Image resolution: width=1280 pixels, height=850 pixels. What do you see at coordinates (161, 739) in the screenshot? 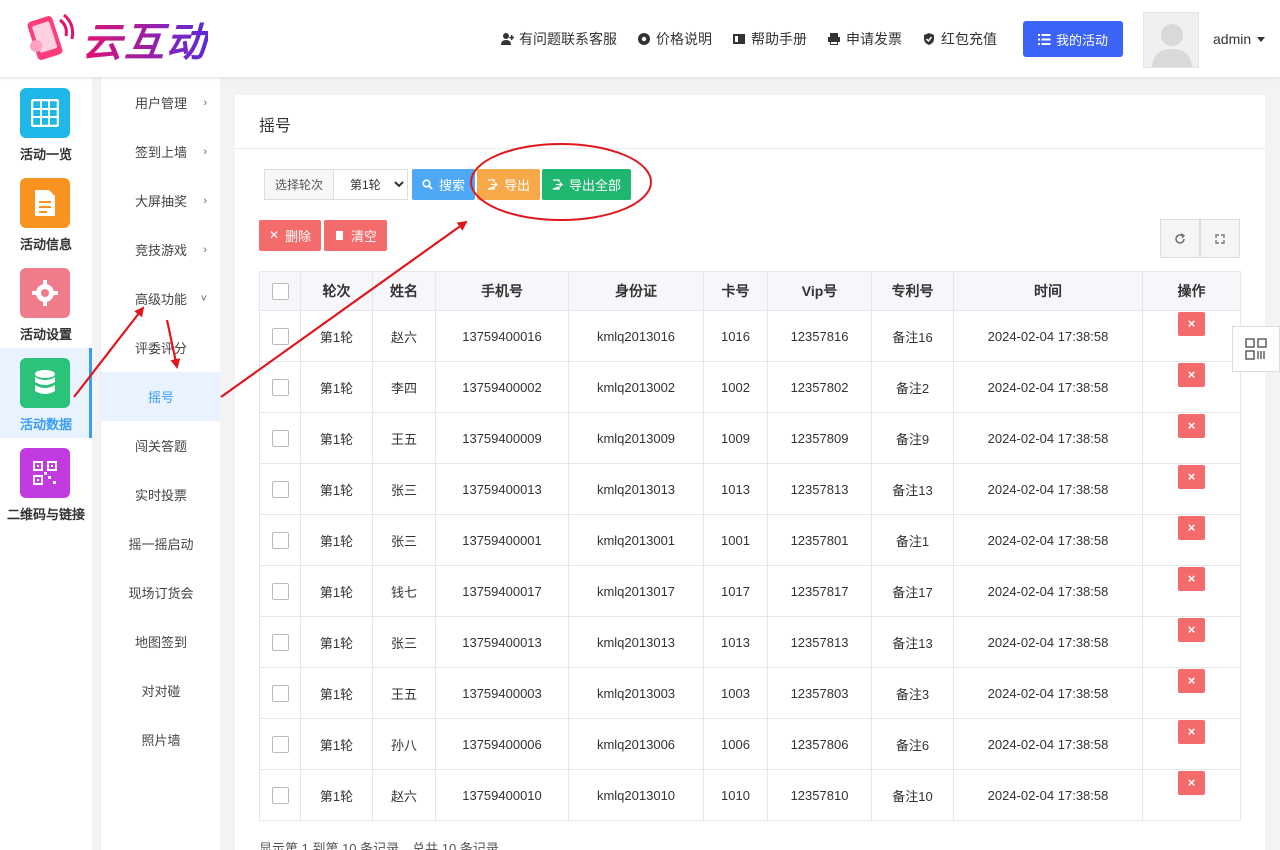
I see `submenu-photo-wall: 照片墙` at bounding box center [161, 739].